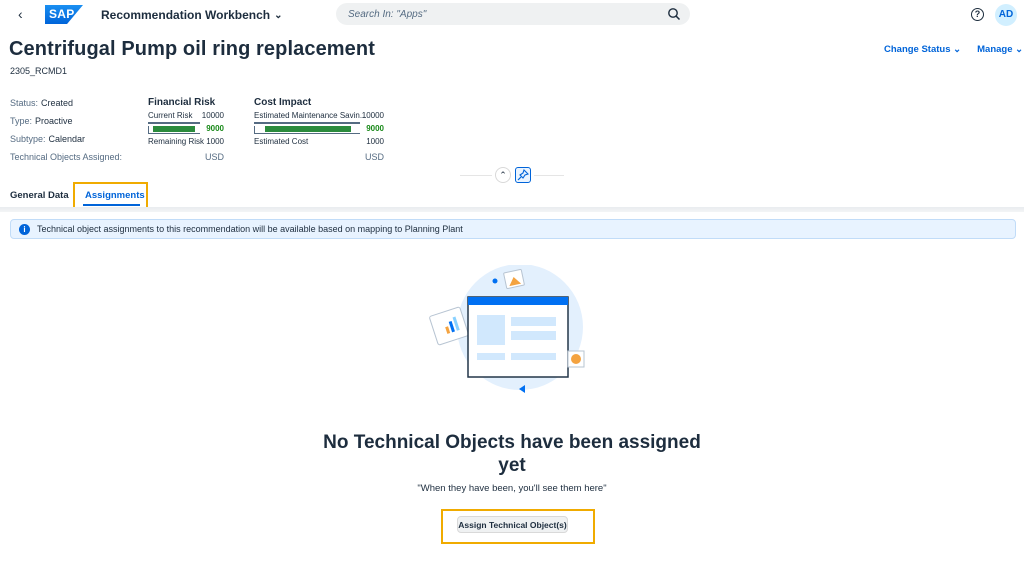 This screenshot has width=1024, height=575. What do you see at coordinates (212, 115) in the screenshot?
I see `current-risk-value: 10000` at bounding box center [212, 115].